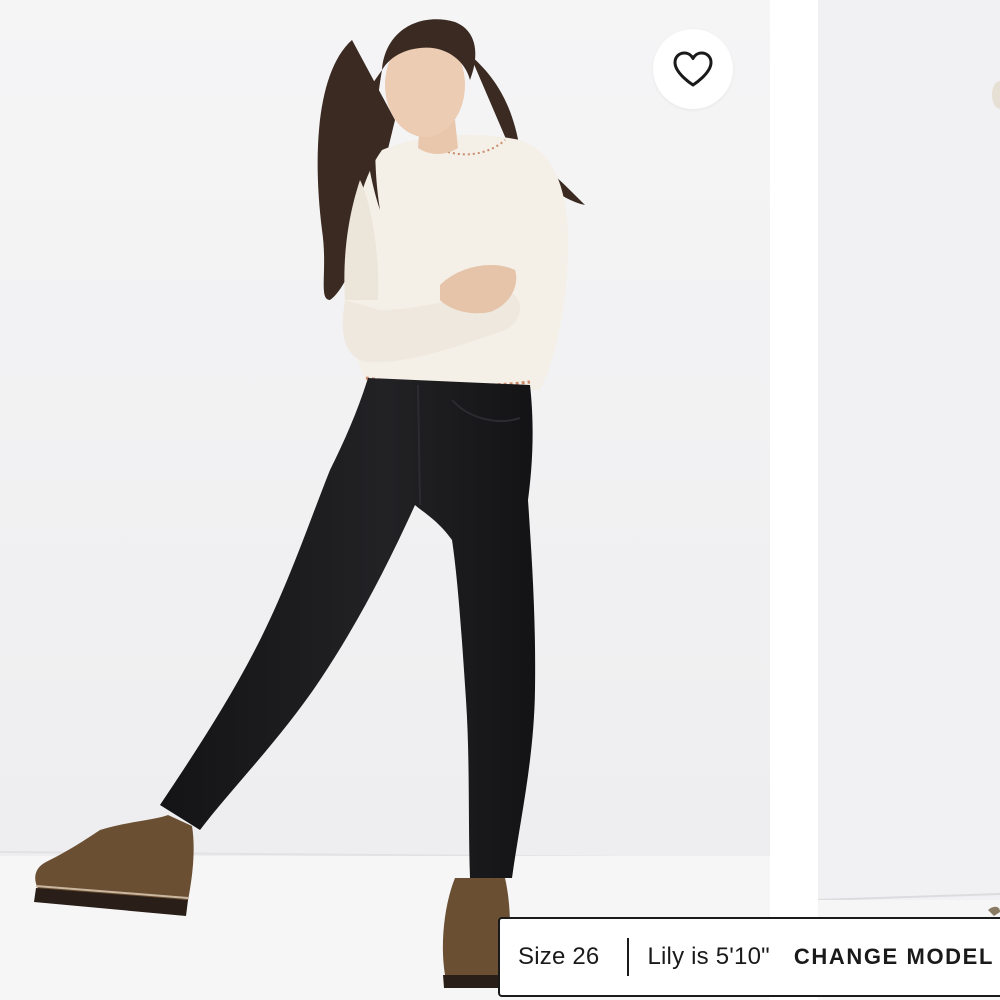  What do you see at coordinates (628, 957) in the screenshot?
I see `divider` at bounding box center [628, 957].